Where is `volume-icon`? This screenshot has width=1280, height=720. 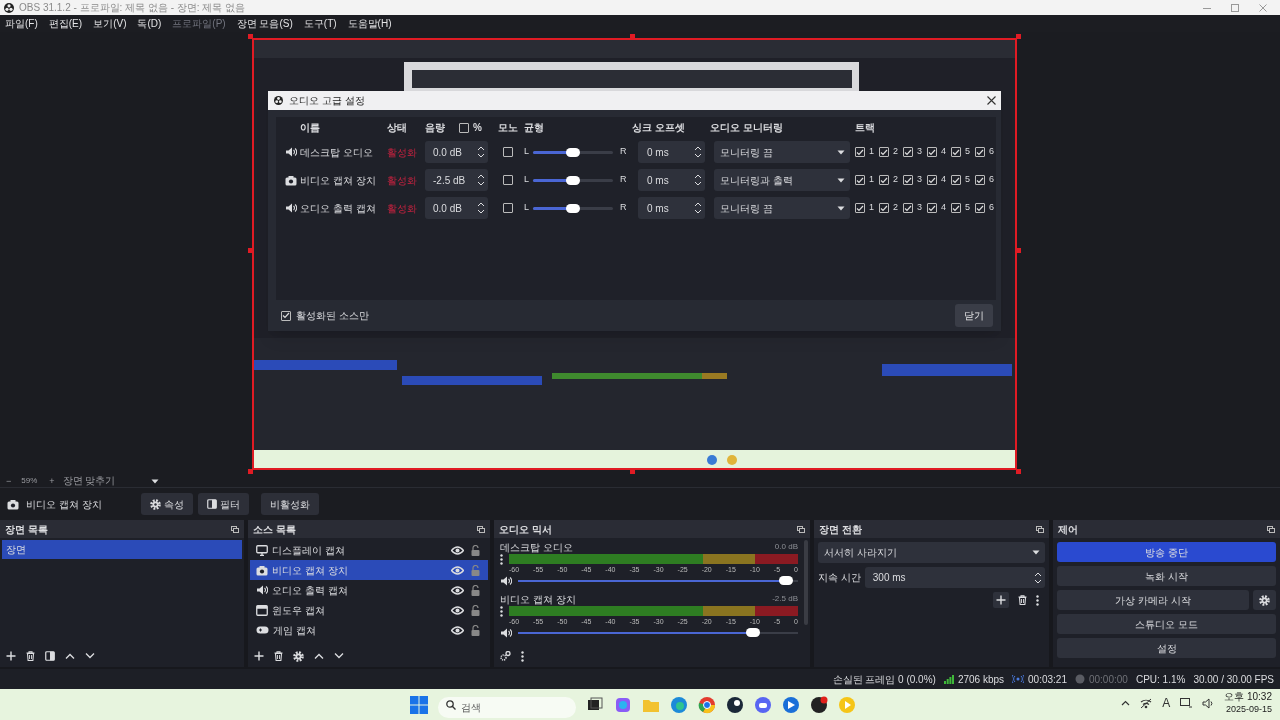 volume-icon is located at coordinates (1208, 703).